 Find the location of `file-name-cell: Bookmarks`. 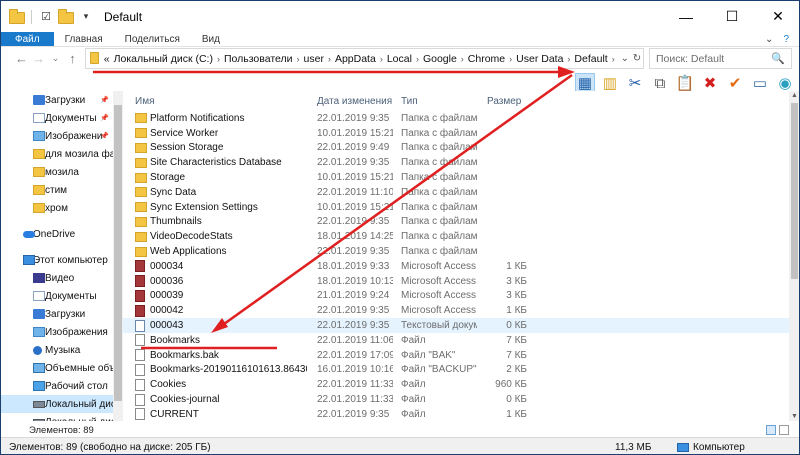

file-name-cell: Bookmarks is located at coordinates (215, 340).